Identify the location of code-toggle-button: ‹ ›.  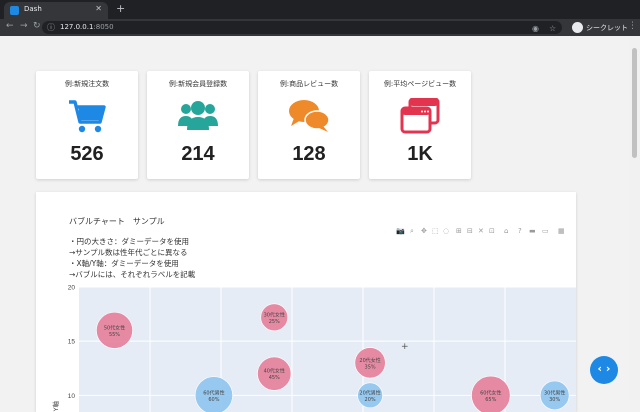
(604, 370).